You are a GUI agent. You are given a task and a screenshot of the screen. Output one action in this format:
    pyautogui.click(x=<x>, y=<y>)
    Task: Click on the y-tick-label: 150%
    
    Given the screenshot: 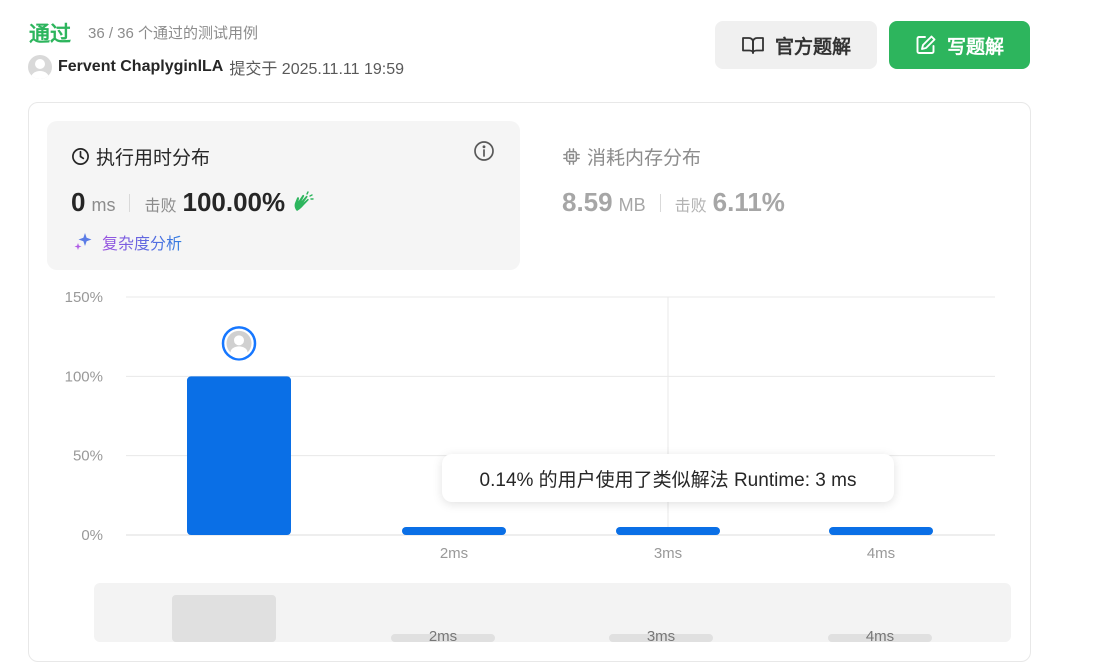 What is the action you would take?
    pyautogui.click(x=84, y=297)
    